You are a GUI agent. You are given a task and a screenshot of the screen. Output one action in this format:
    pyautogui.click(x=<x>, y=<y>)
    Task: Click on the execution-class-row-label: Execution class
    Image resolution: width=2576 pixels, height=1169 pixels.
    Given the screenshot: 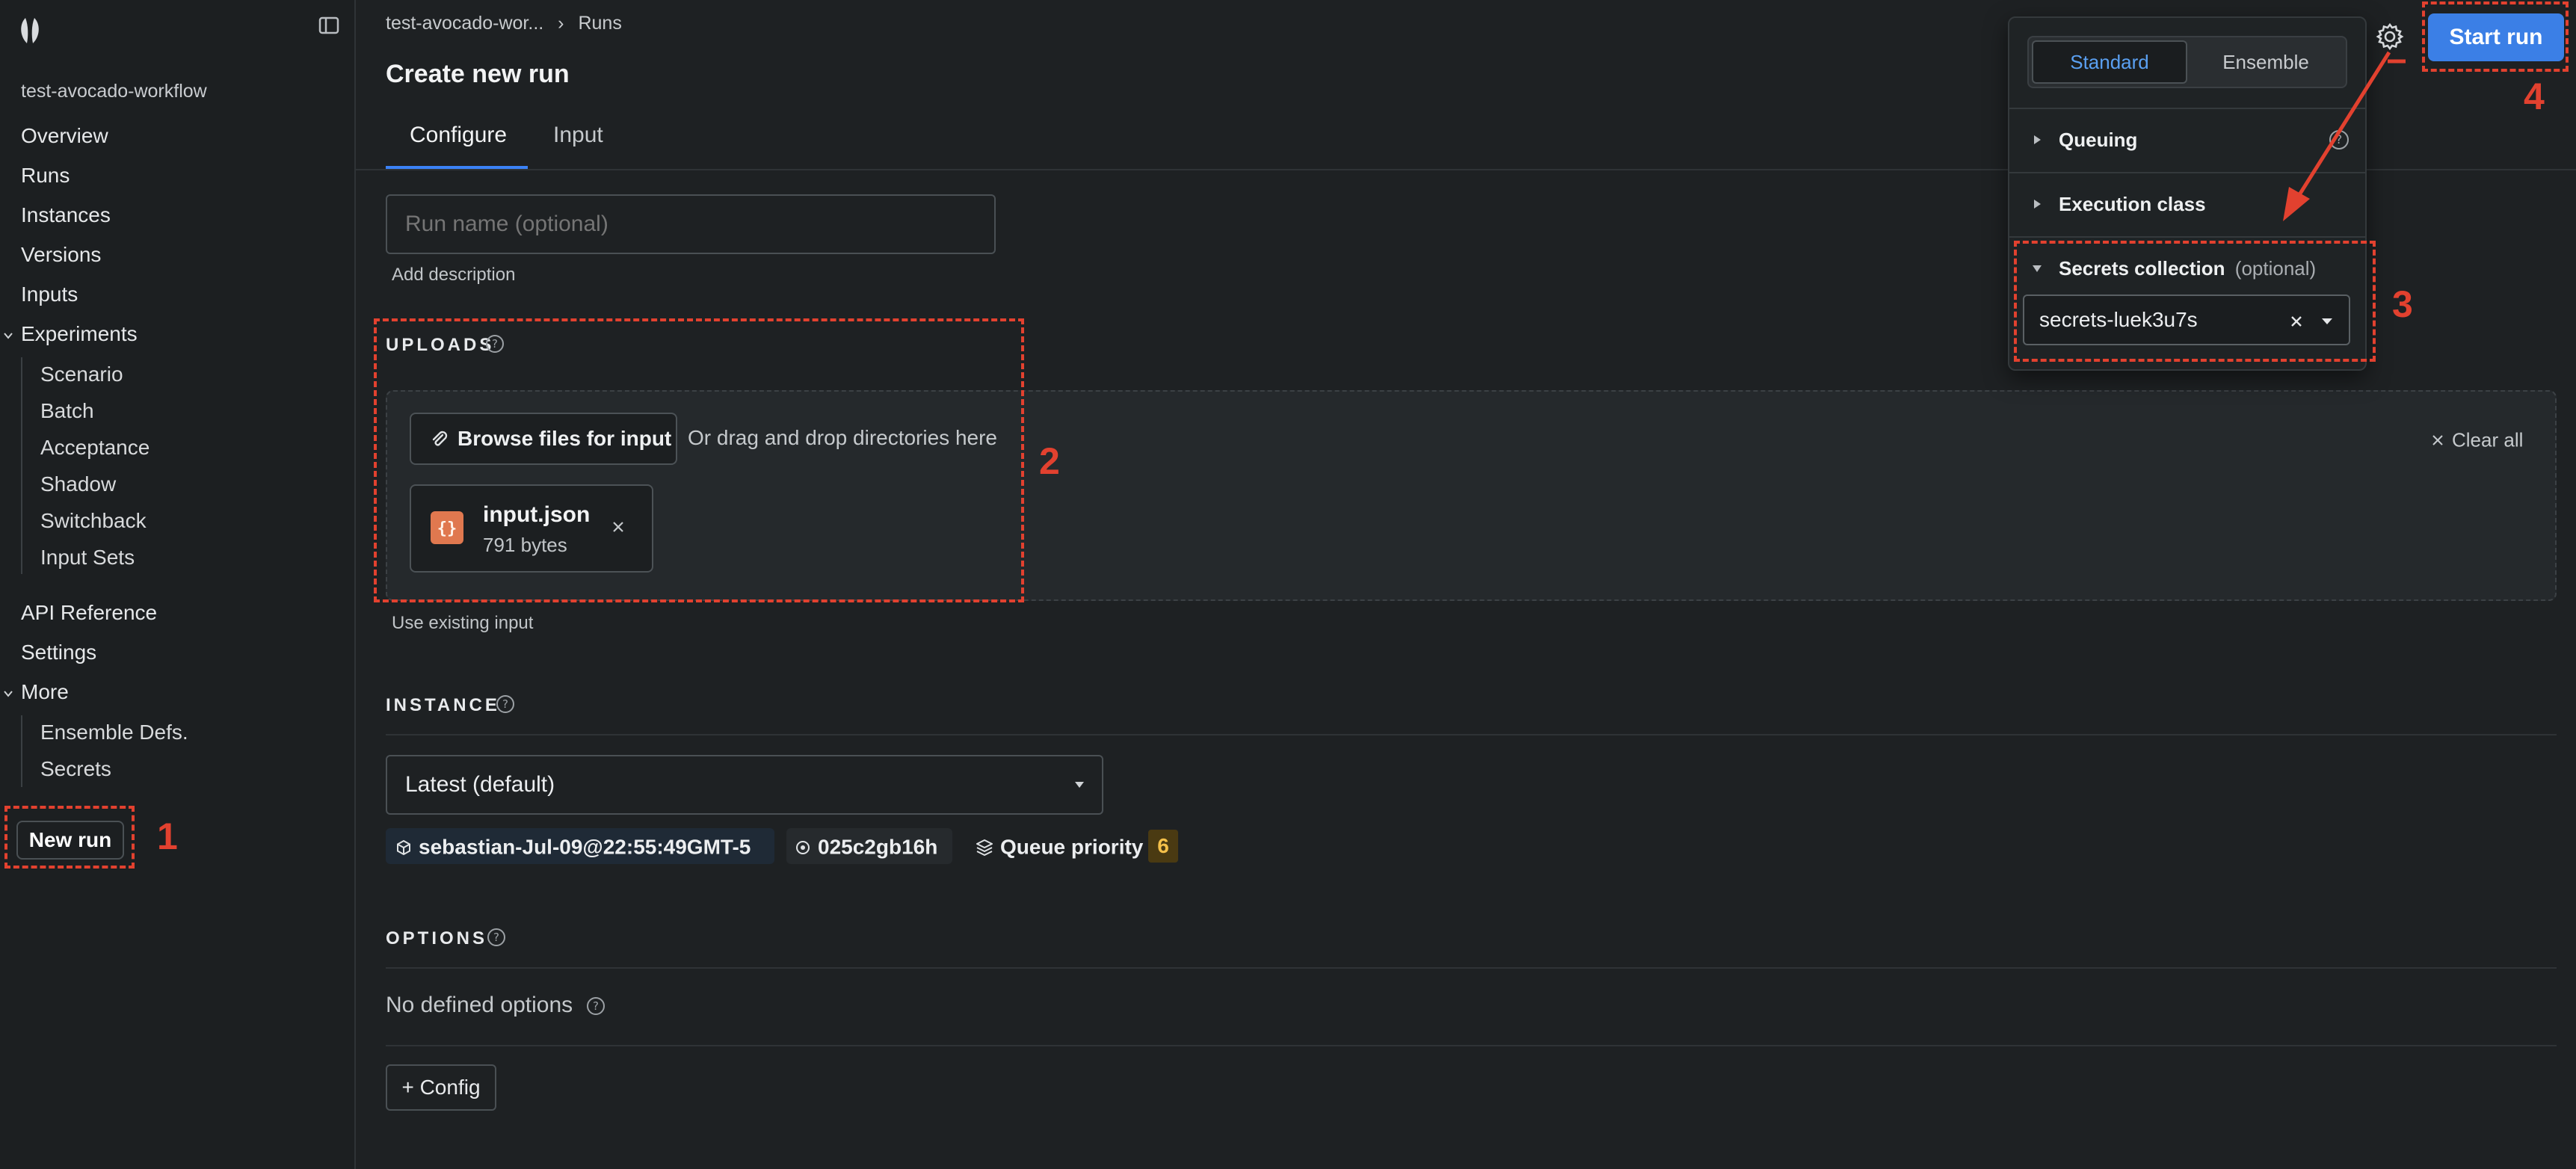 What is the action you would take?
    pyautogui.click(x=2132, y=204)
    